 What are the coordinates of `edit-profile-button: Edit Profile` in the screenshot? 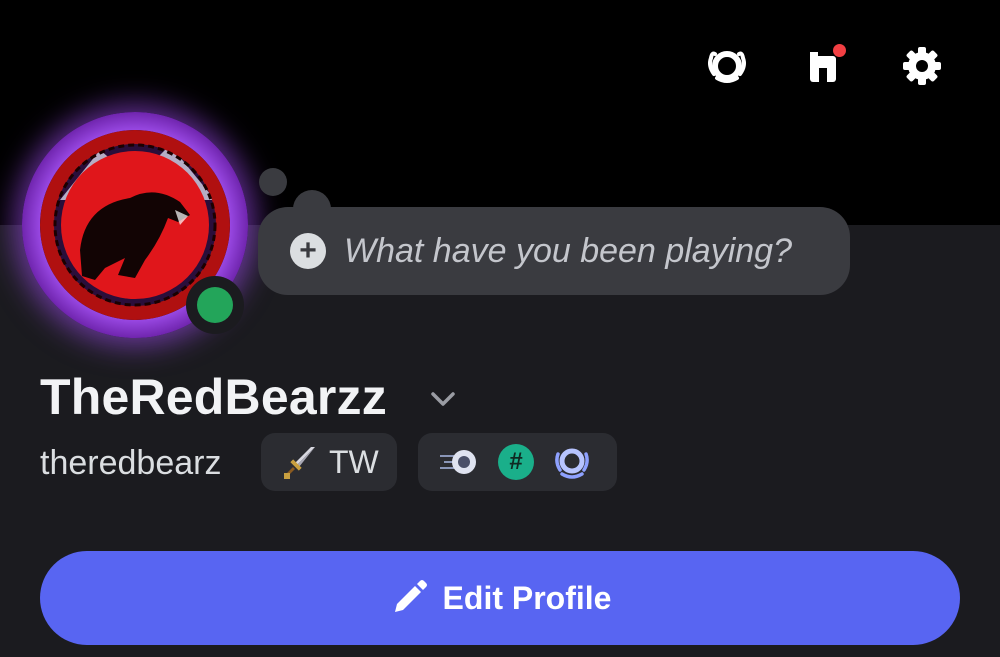 It's located at (500, 598).